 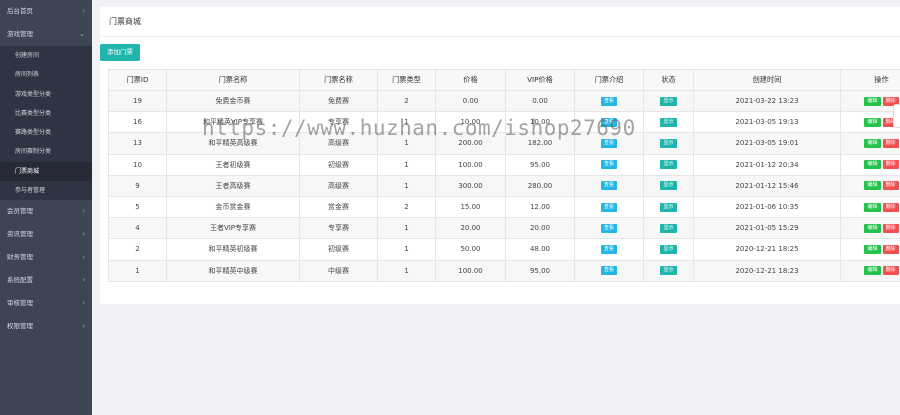 I want to click on nav-game-management-label: 游戏管理, so click(x=20, y=34).